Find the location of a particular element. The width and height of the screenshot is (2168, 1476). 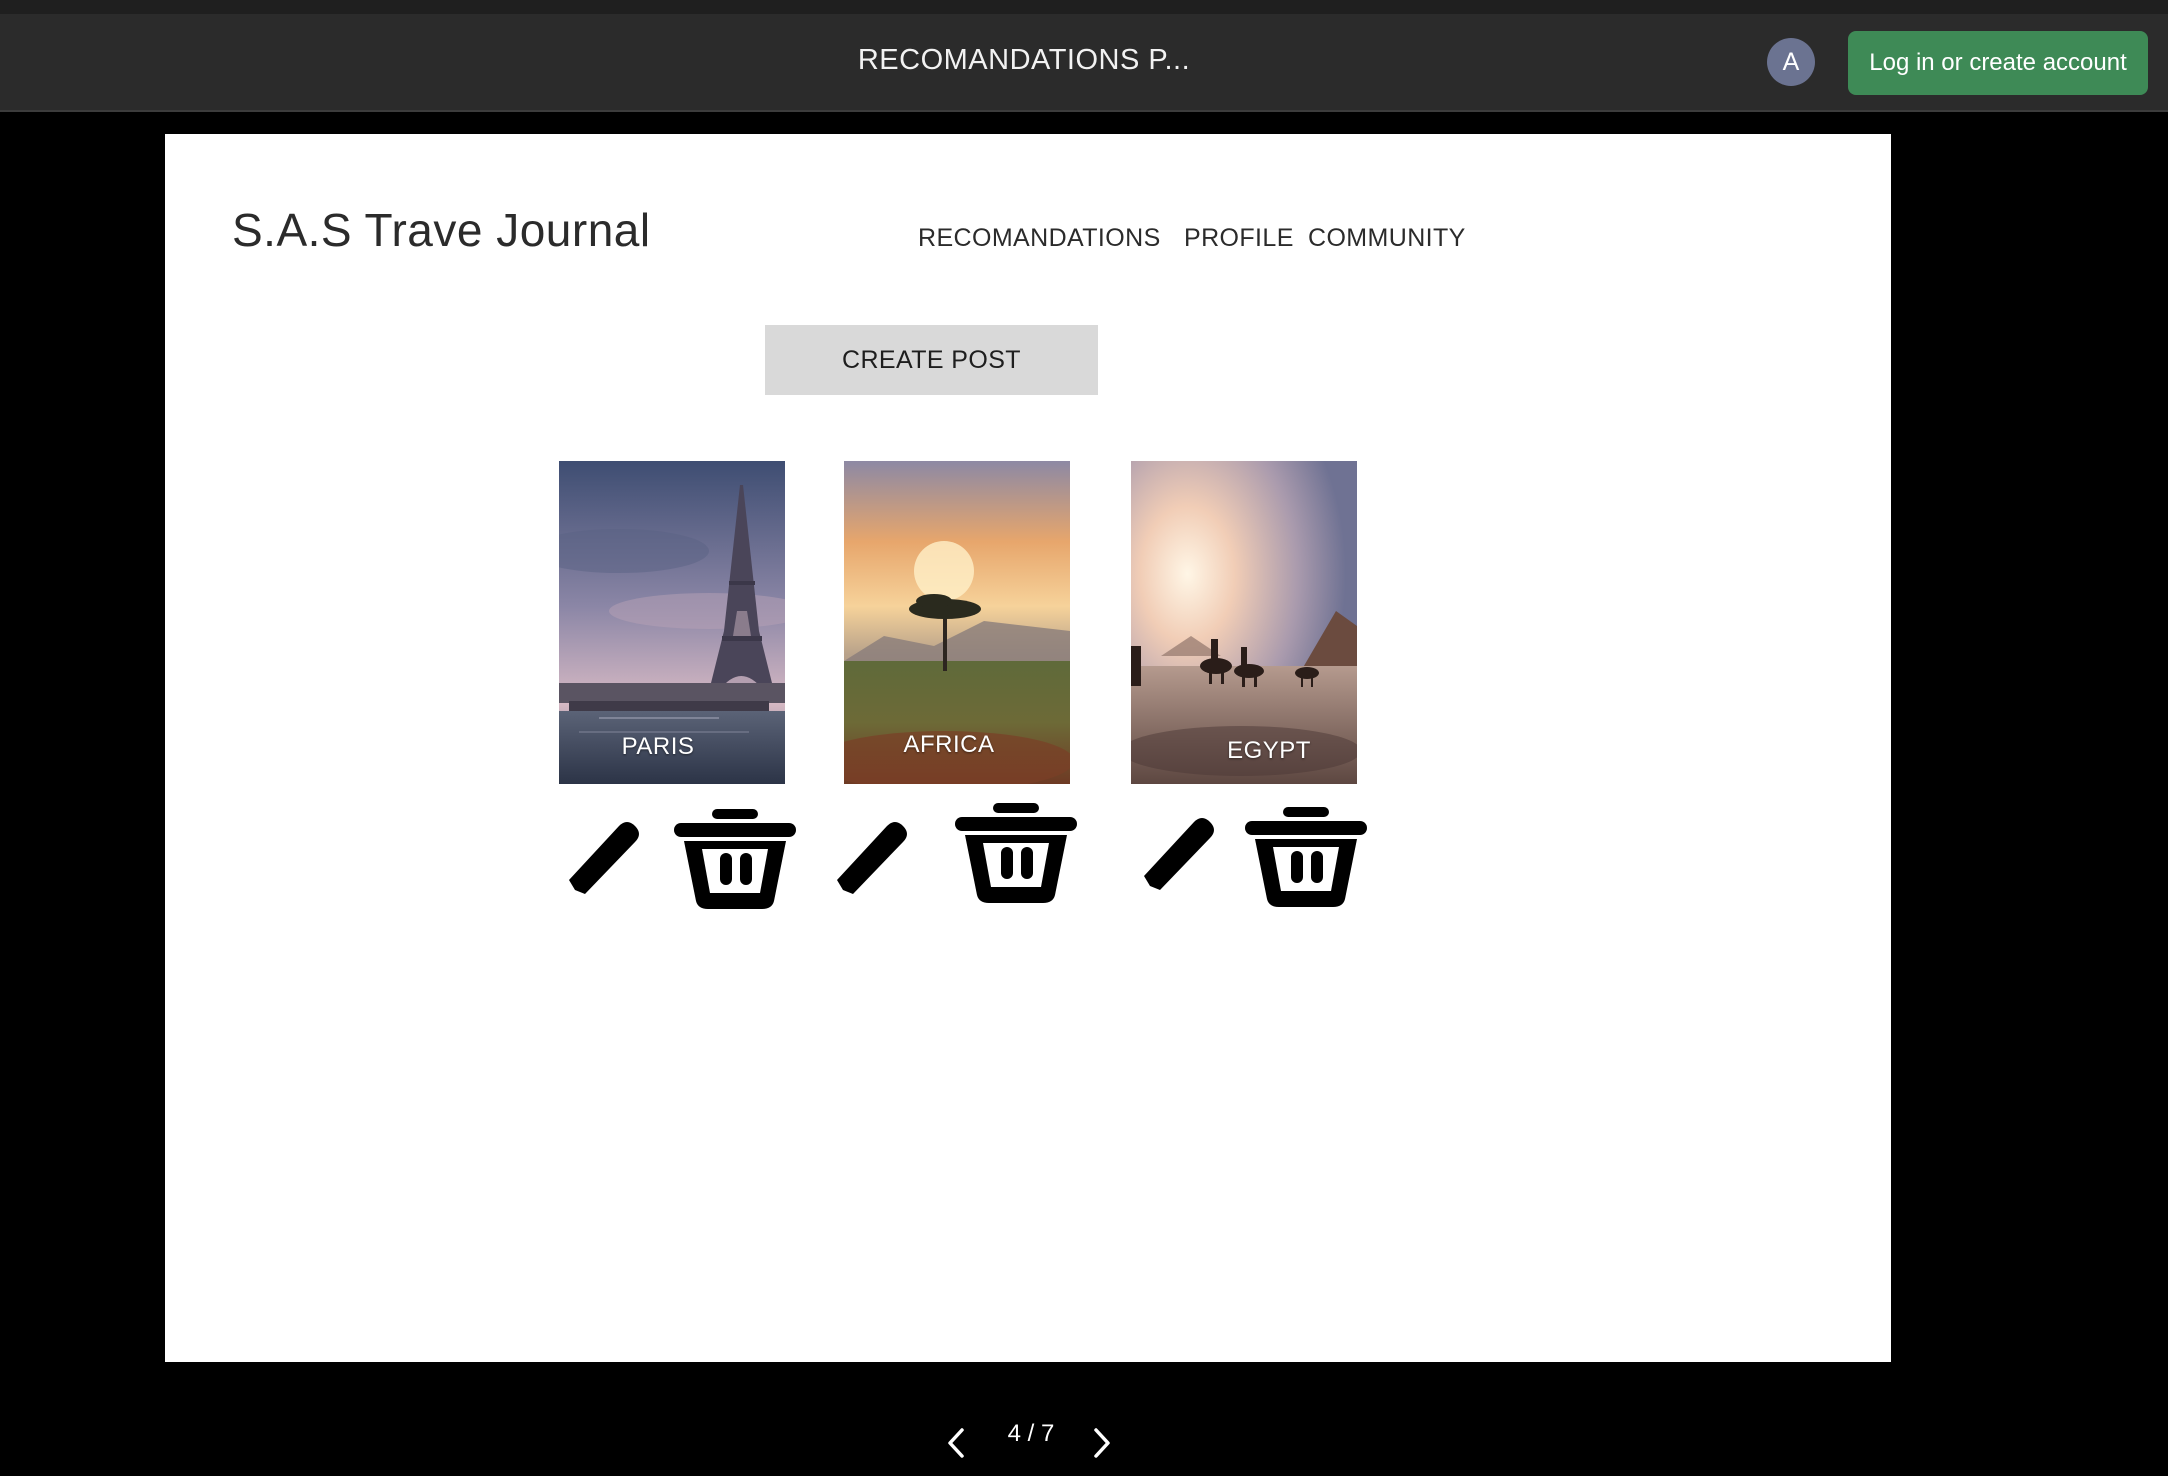

card-label-paris: PARIS is located at coordinates (658, 746).